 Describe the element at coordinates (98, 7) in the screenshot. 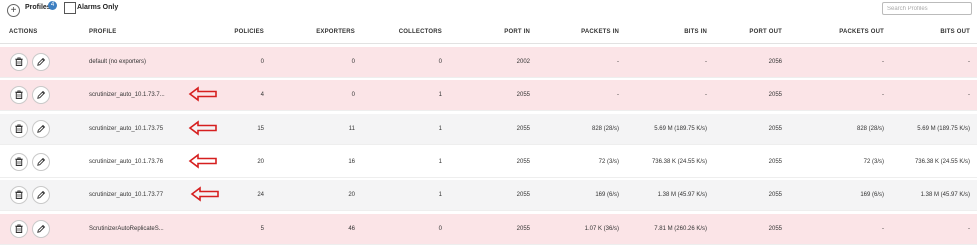

I see `alarms-only-label: Alarms Only` at that location.